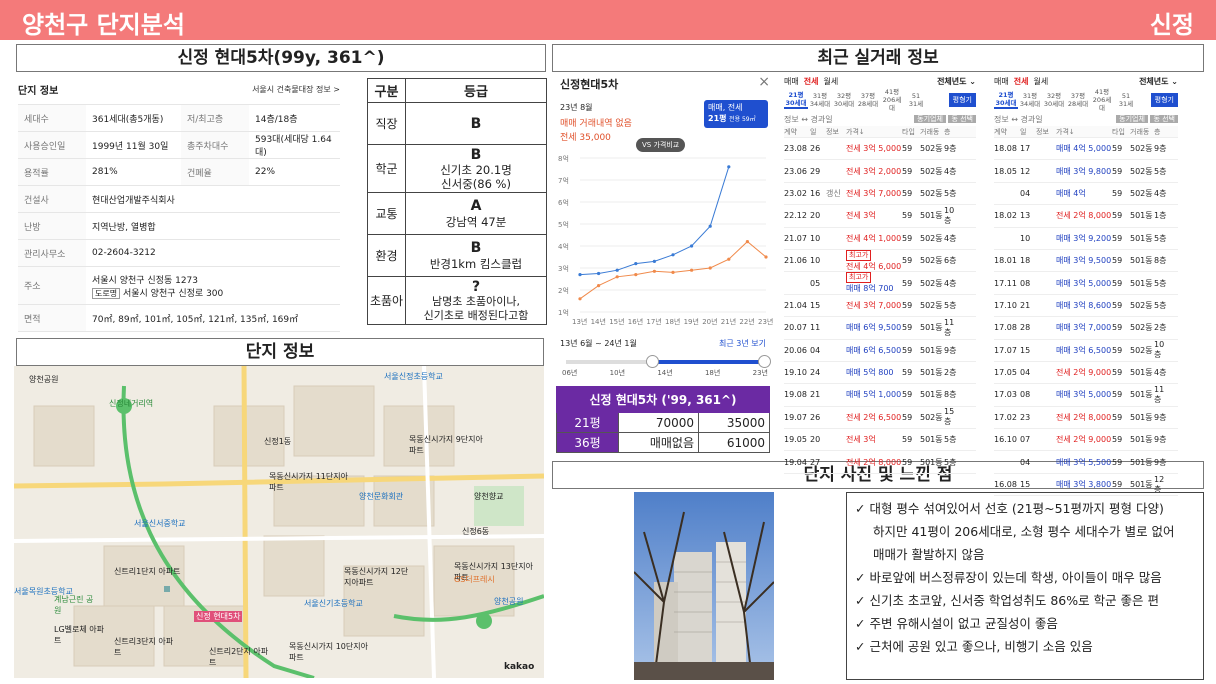 The image size is (1216, 684). Describe the element at coordinates (1086, 261) in the screenshot. I see `table-row: 18.01 18 매매 3억 9,500 59 501동 8층` at that location.